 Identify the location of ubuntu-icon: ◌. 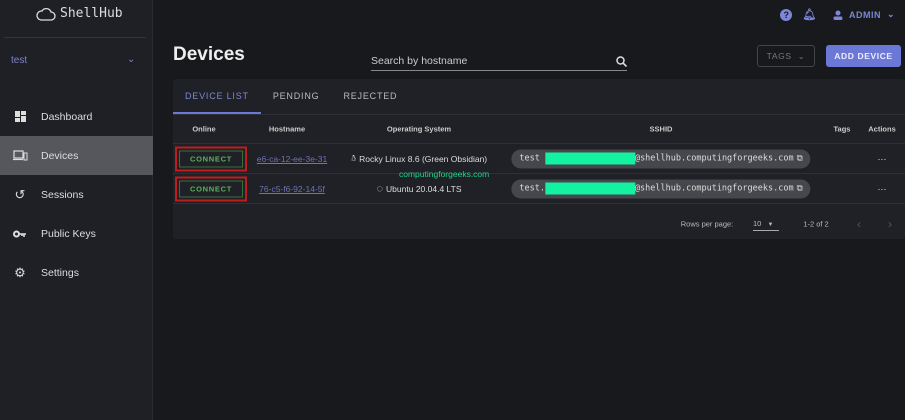
(380, 188).